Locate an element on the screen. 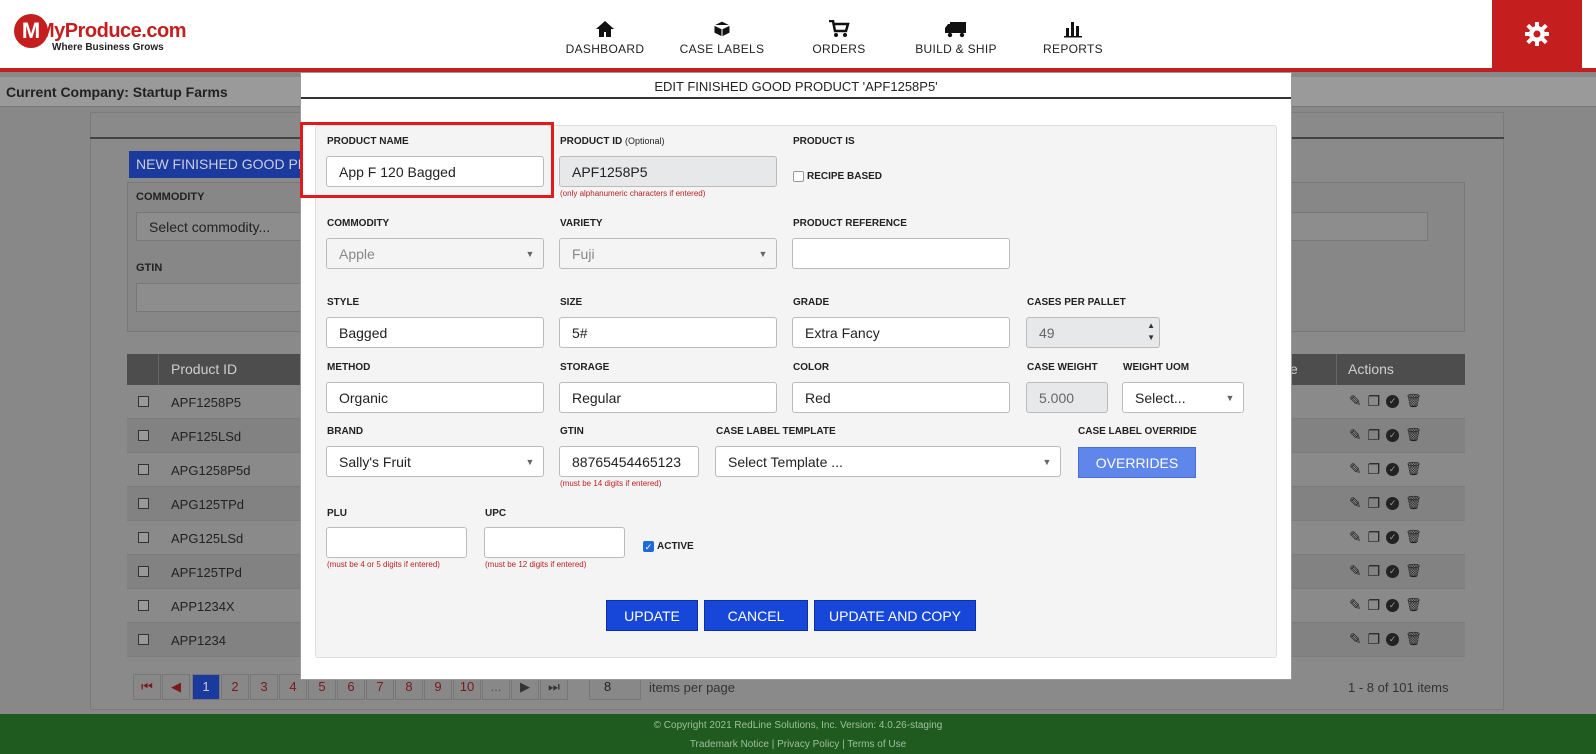  nav-build-ship: BUILD & SHIP is located at coordinates (956, 38).